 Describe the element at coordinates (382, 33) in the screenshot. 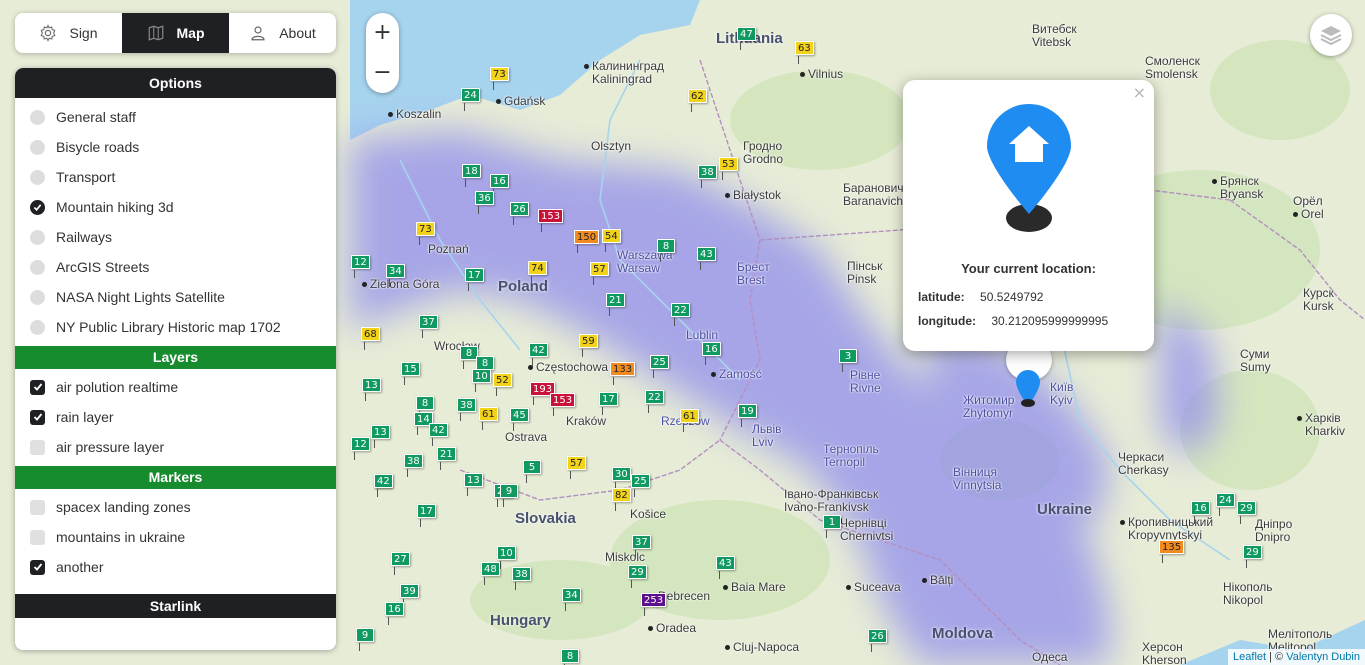

I see `zoom-in-button: +` at that location.